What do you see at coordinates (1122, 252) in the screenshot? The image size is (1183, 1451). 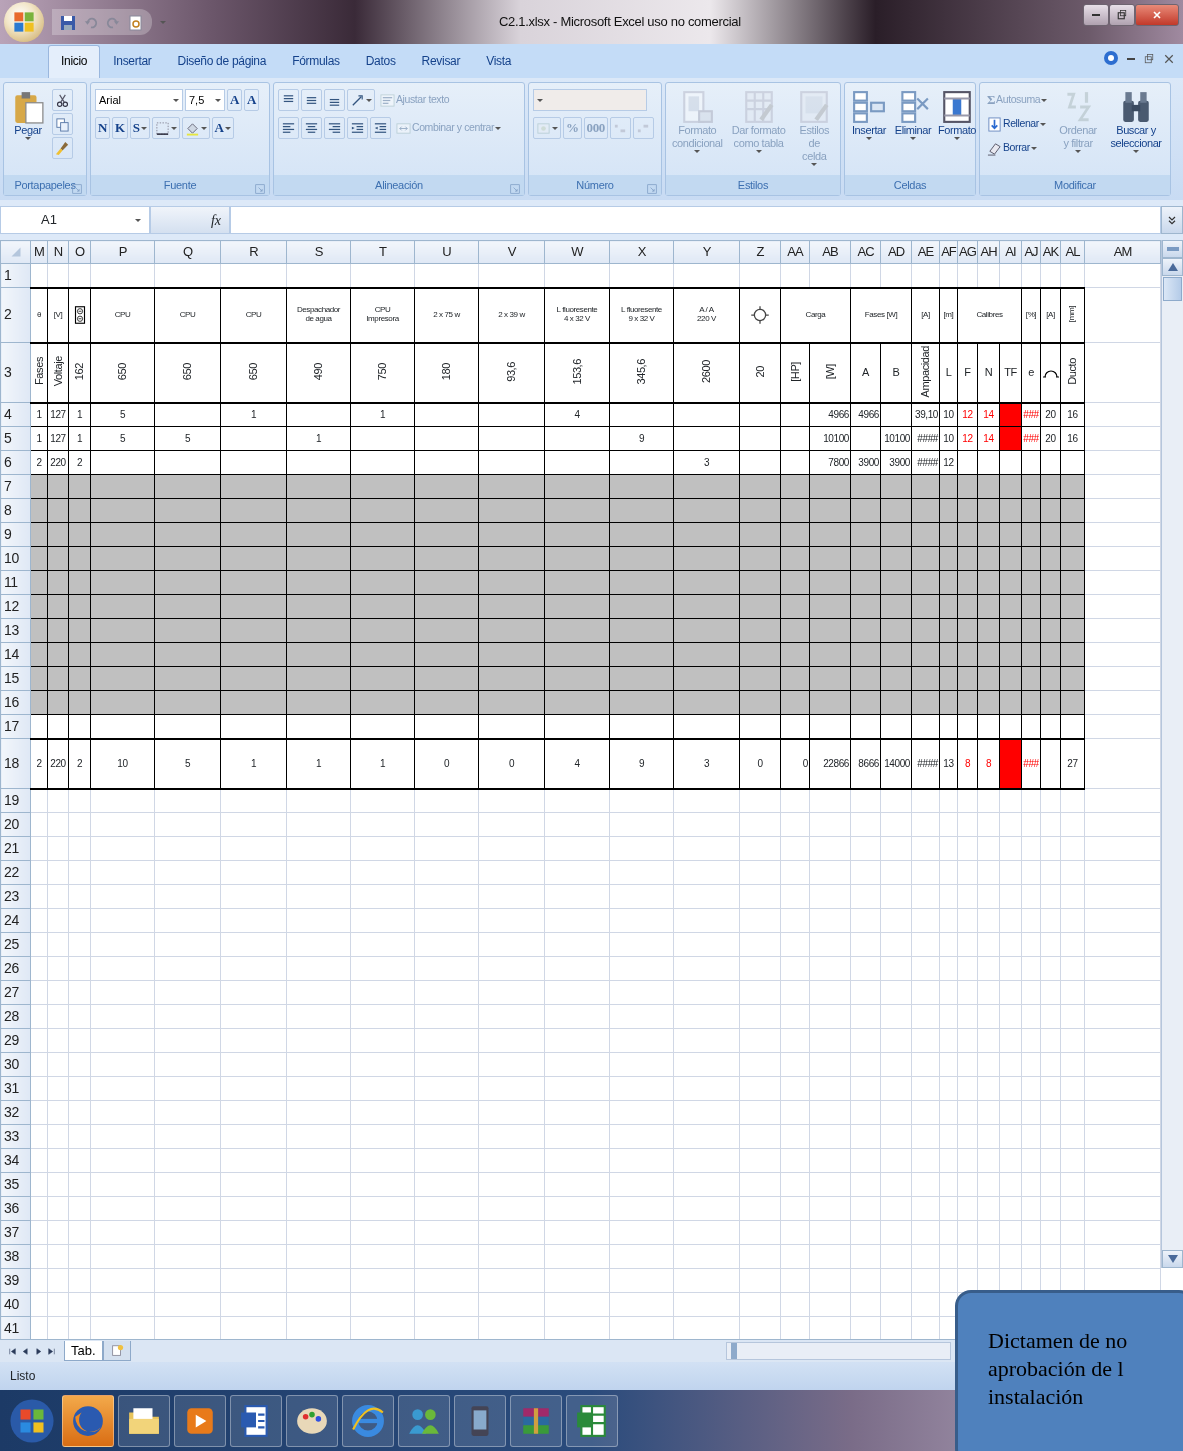 I see `column-header: AM` at bounding box center [1122, 252].